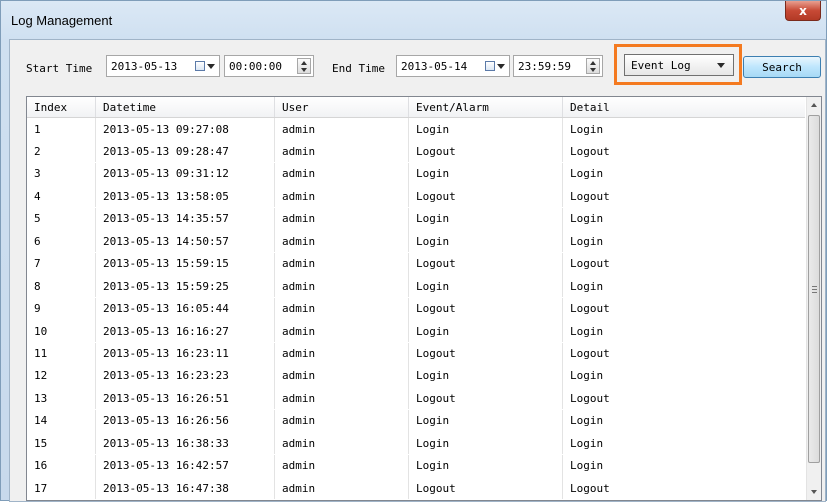 This screenshot has width=827, height=502. Describe the element at coordinates (814, 492) in the screenshot. I see `scroll-down-icon` at that location.